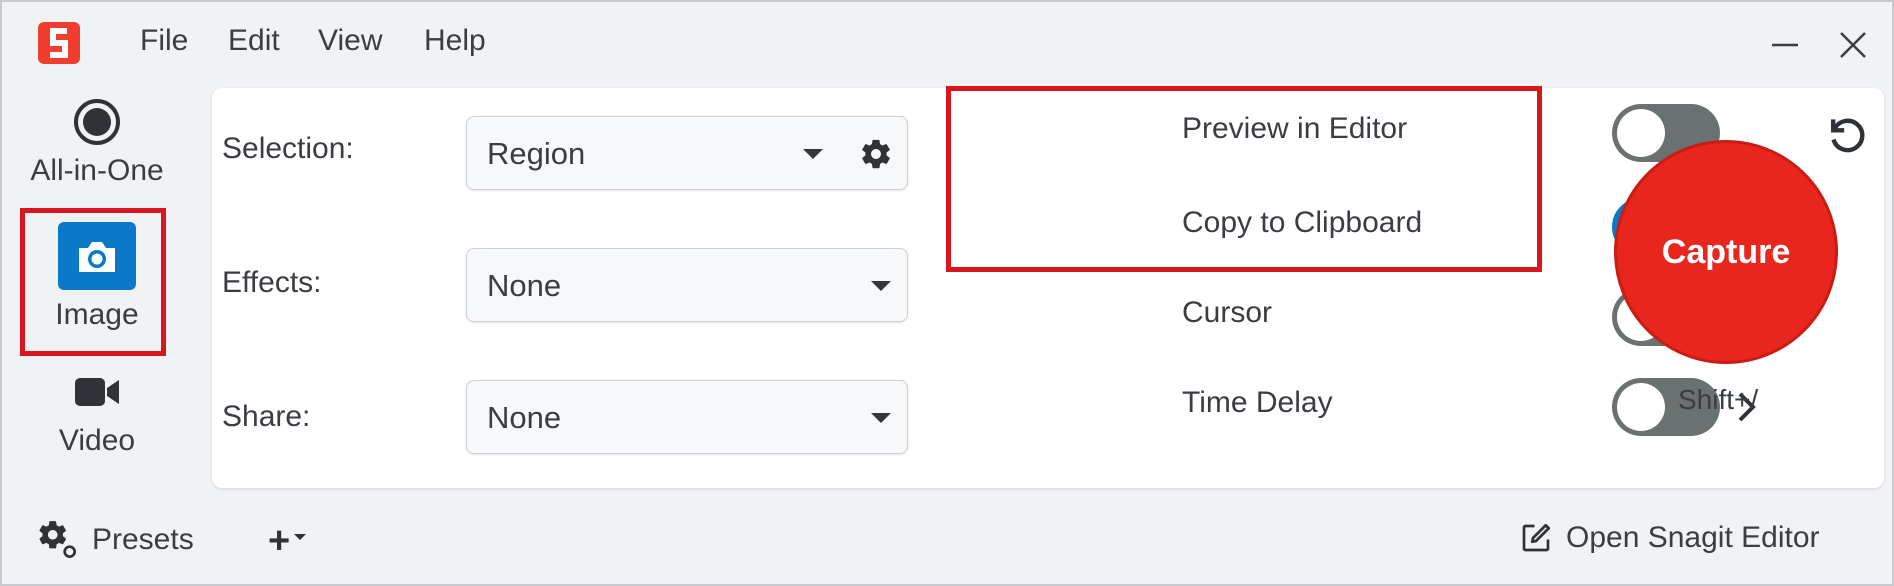  I want to click on snagit-logo-icon, so click(60, 44).